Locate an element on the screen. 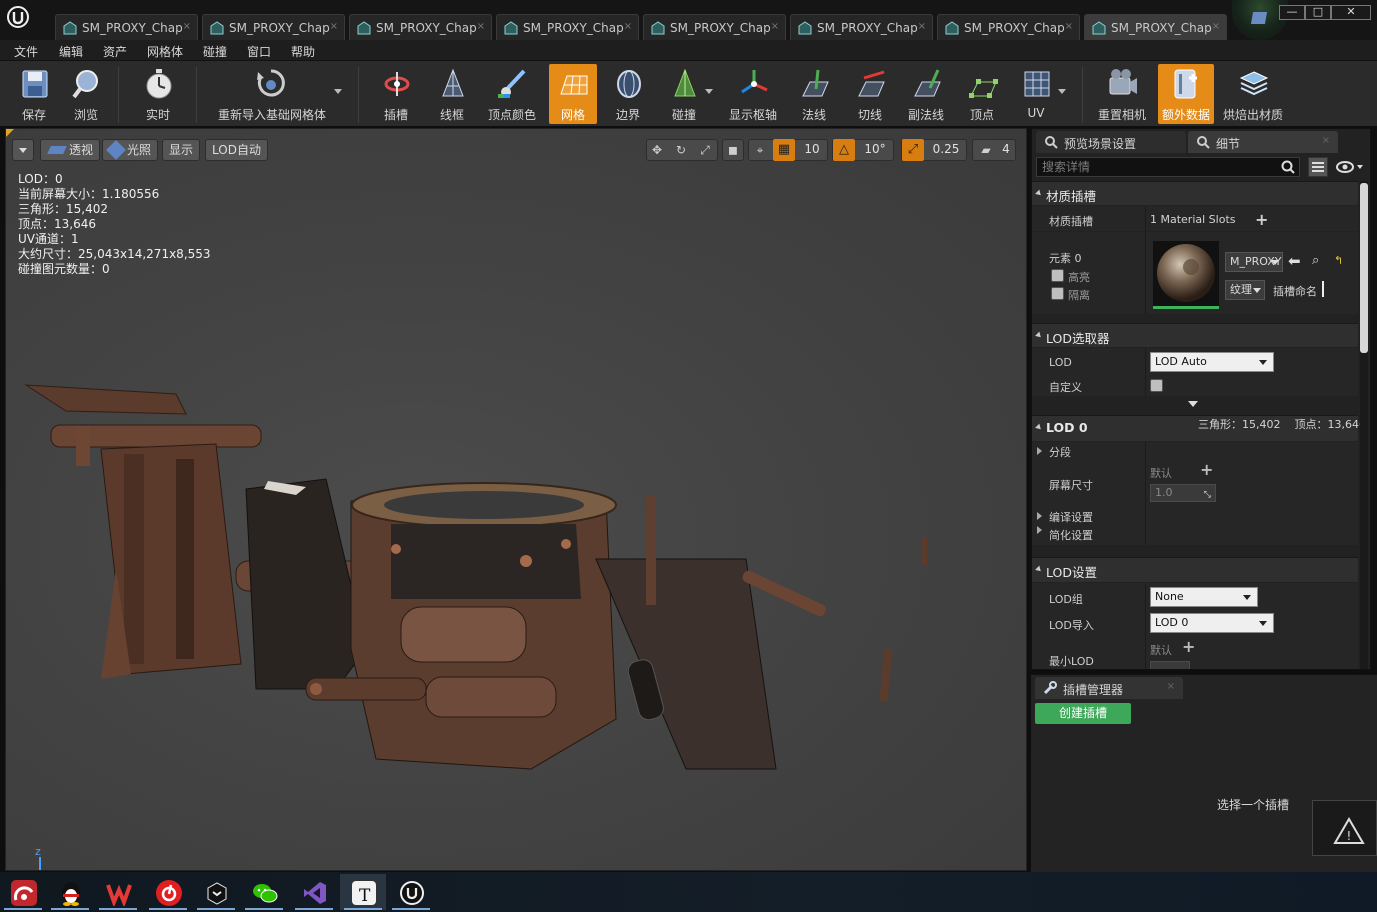  highlight-checkbox is located at coordinates (1057, 275).